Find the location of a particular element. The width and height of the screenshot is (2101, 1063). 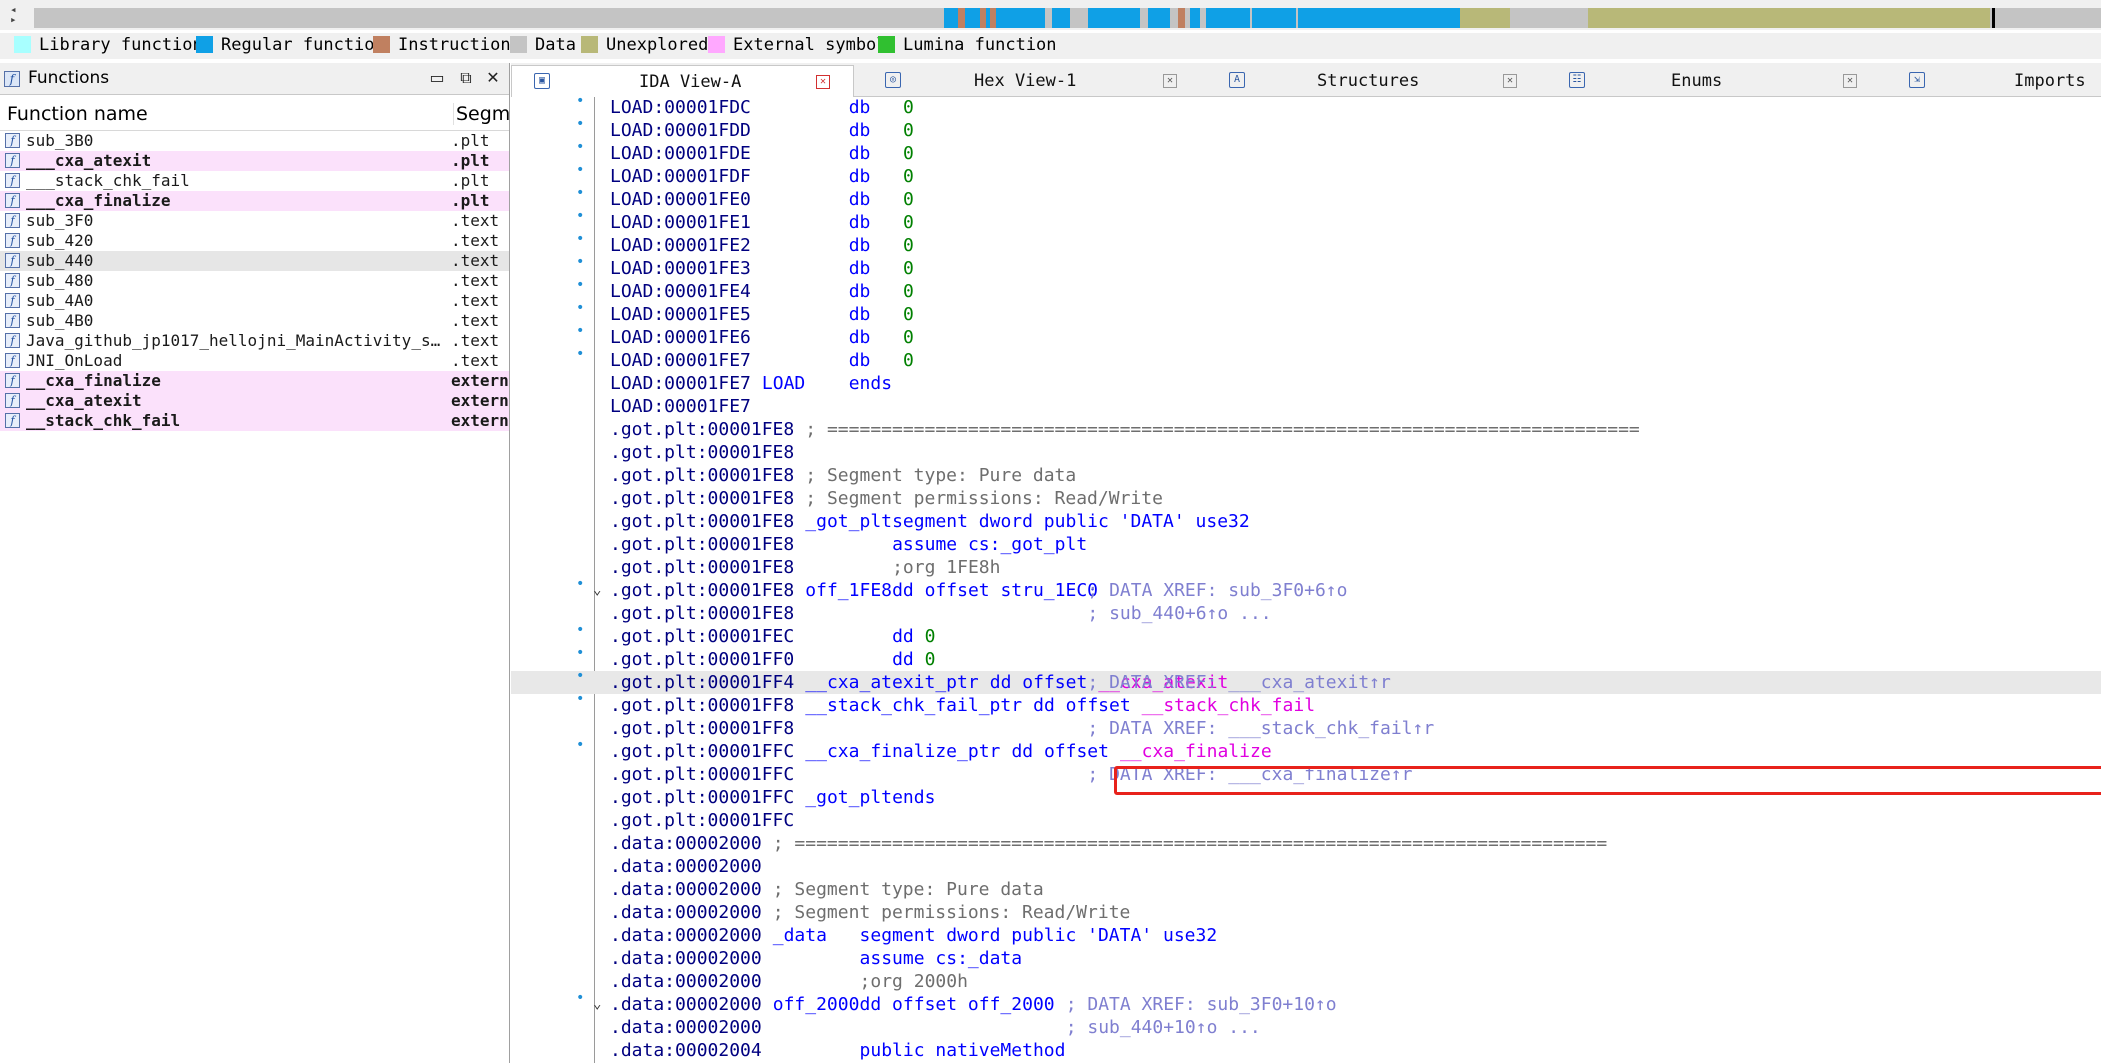

code-xref-comment: ; DATA XREF: sub_3F0+6↑o is located at coordinates (1217, 590).